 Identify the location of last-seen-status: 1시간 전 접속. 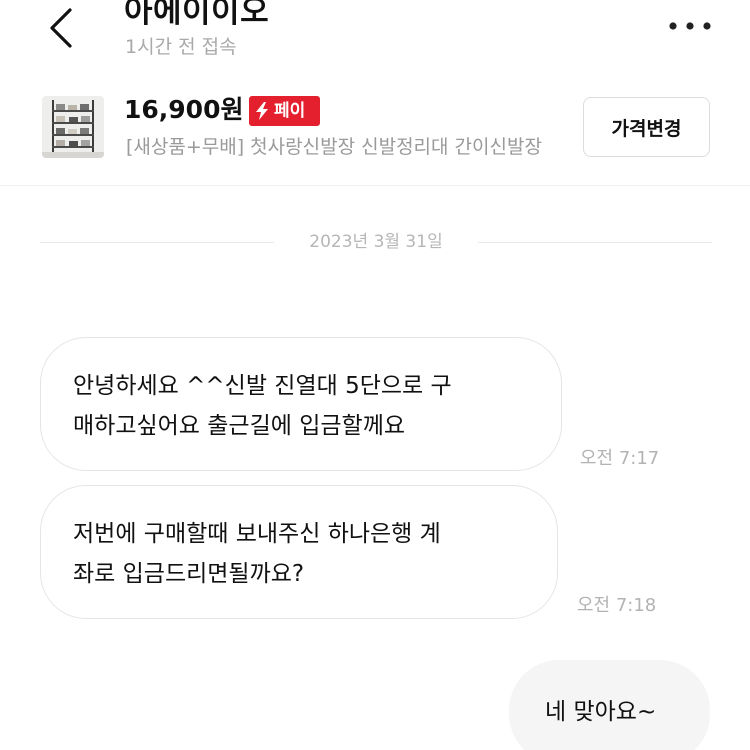
(181, 47).